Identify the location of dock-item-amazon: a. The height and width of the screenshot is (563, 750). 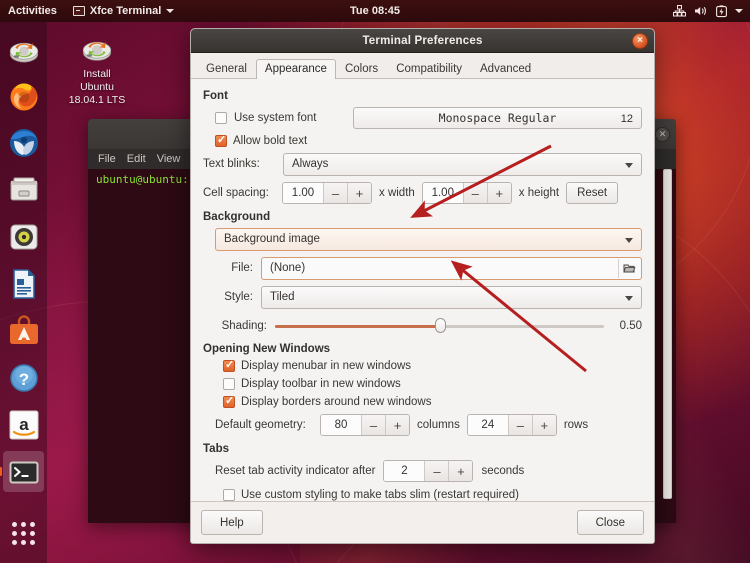
(23, 424).